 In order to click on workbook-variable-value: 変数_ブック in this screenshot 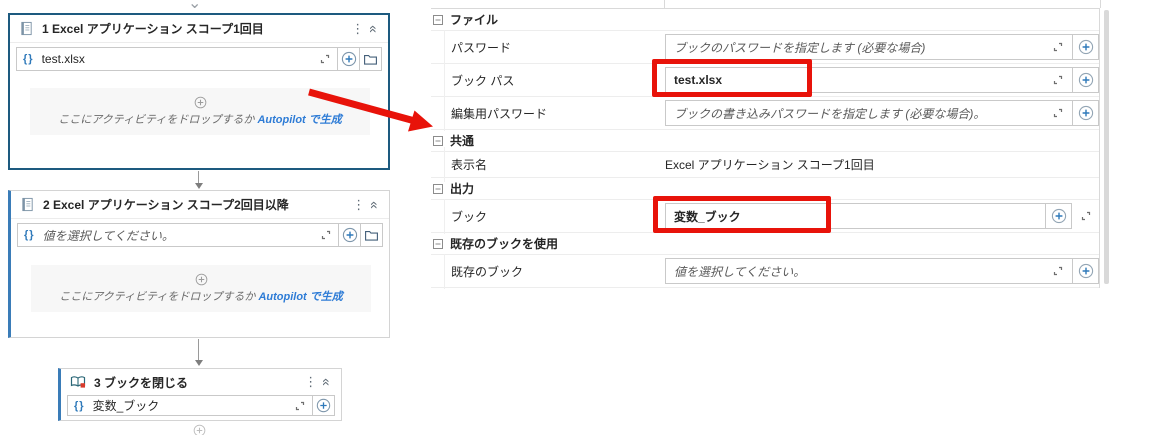, I will do `click(126, 406)`.